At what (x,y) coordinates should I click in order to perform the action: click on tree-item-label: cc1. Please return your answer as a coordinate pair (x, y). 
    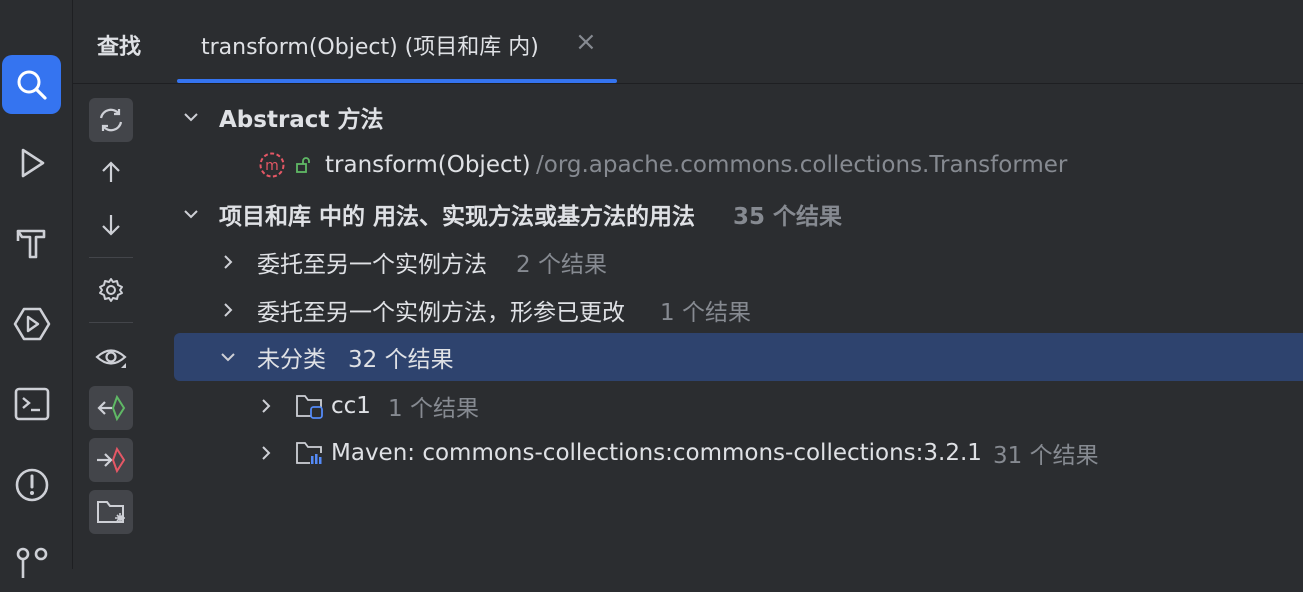
    Looking at the image, I should click on (351, 406).